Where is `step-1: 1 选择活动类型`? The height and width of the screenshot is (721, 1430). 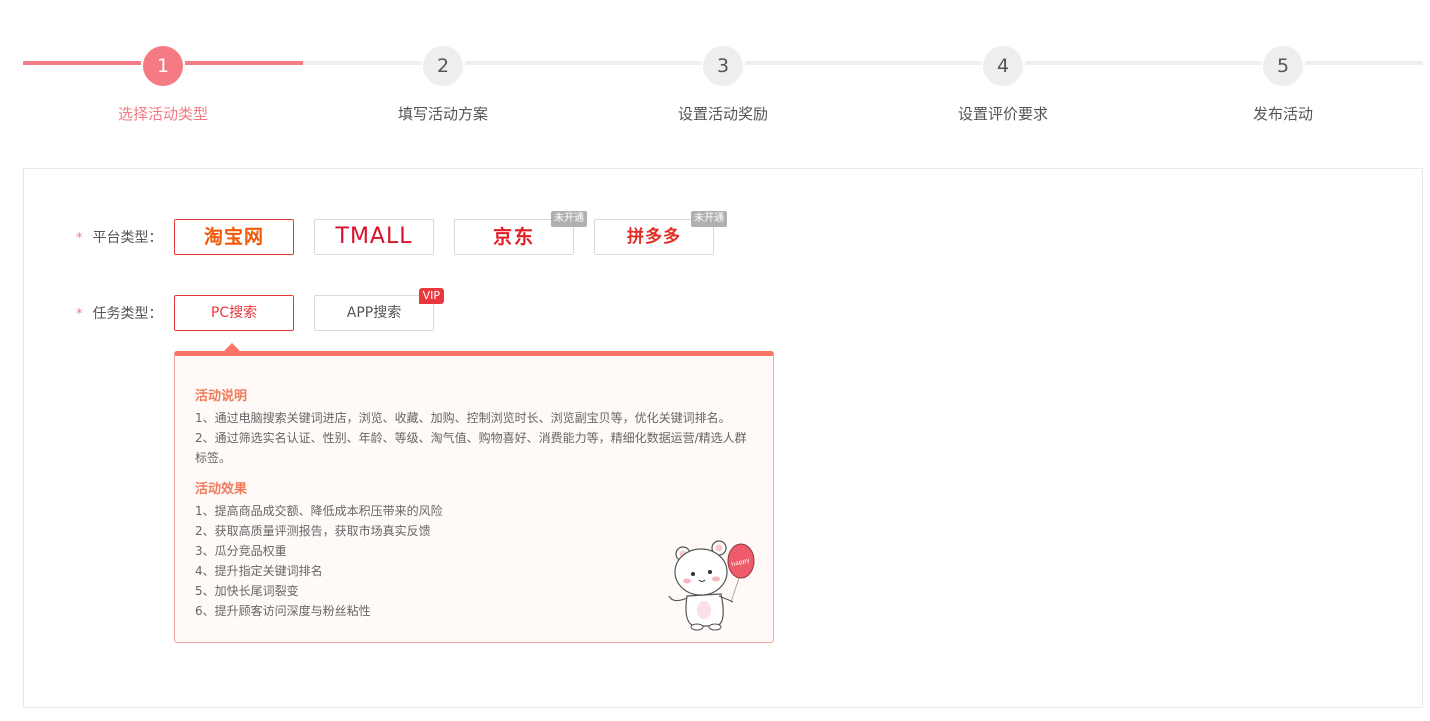 step-1: 1 选择活动类型 is located at coordinates (163, 90).